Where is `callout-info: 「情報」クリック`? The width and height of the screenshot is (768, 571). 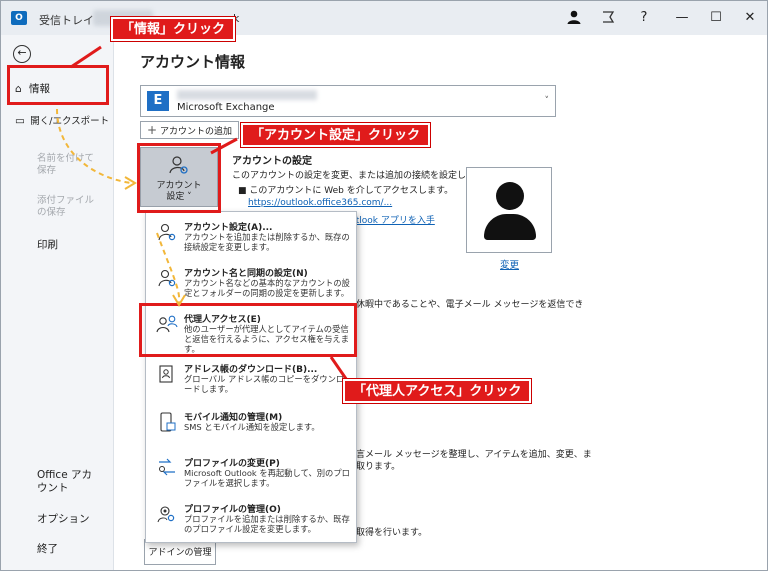
callout-info: 「情報」クリック is located at coordinates (173, 29).